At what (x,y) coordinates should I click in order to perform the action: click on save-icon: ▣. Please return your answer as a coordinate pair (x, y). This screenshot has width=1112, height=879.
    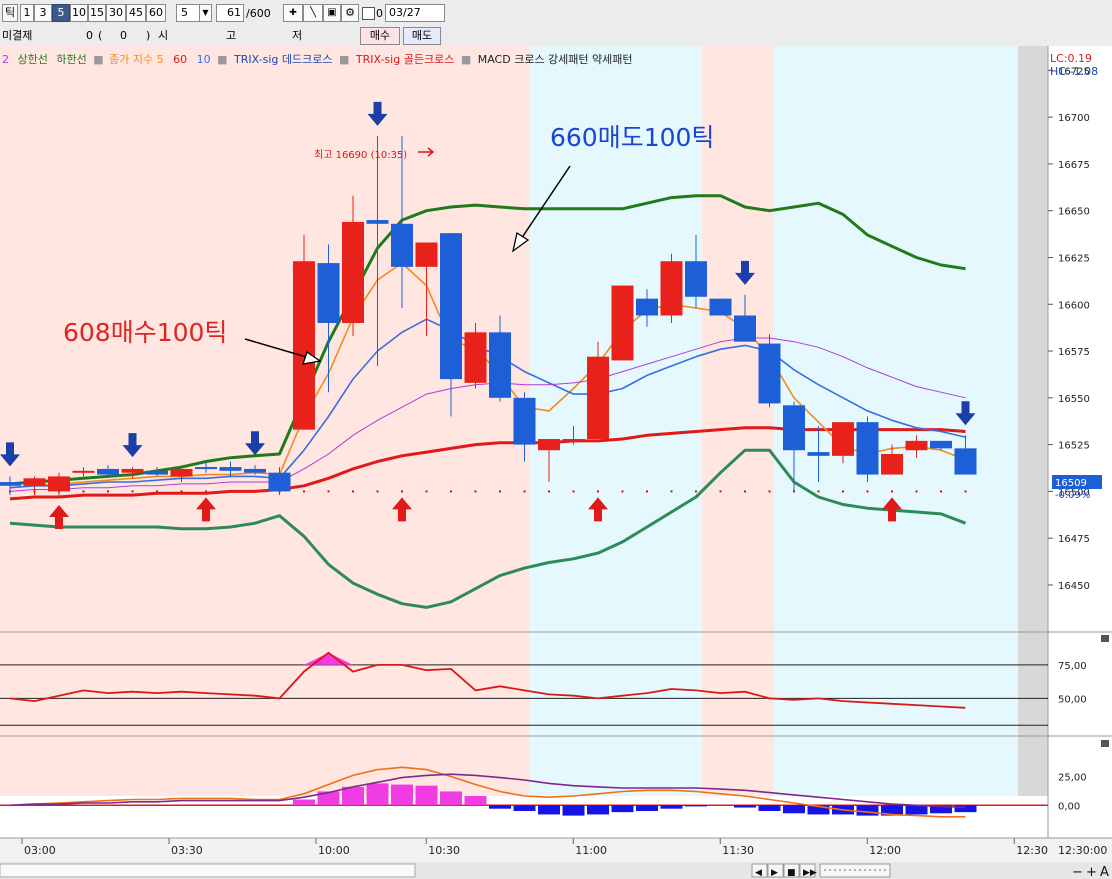
    Looking at the image, I should click on (332, 13).